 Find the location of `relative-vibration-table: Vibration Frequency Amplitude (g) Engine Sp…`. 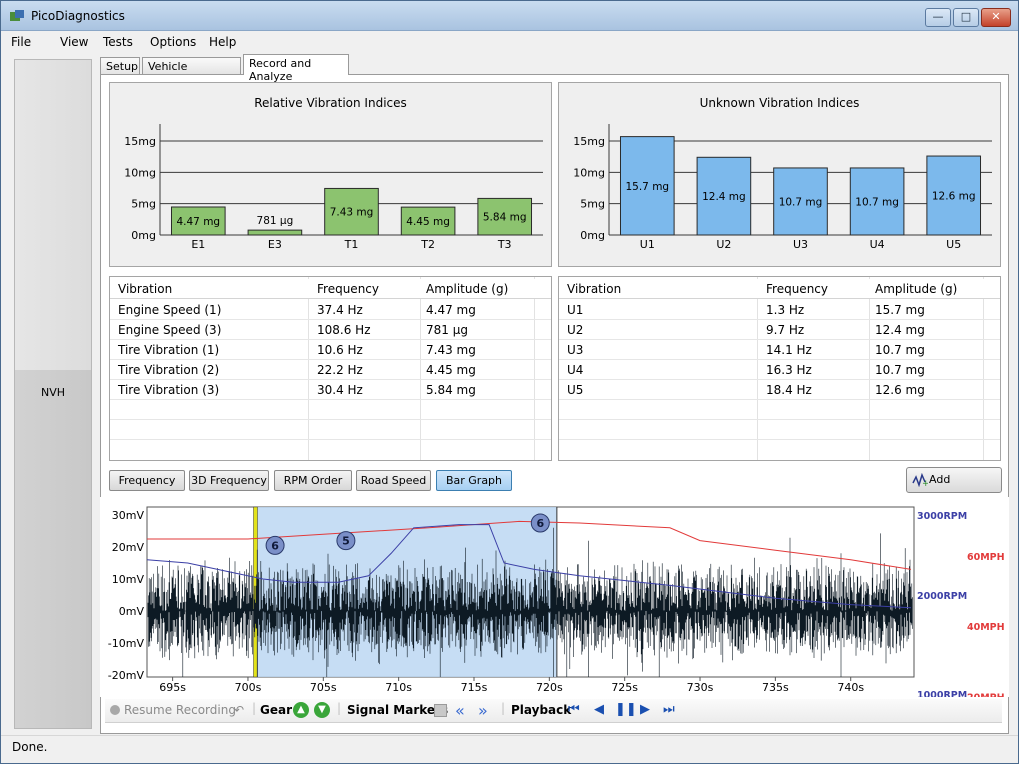

relative-vibration-table: Vibration Frequency Amplitude (g) Engine Sp… is located at coordinates (330, 368).